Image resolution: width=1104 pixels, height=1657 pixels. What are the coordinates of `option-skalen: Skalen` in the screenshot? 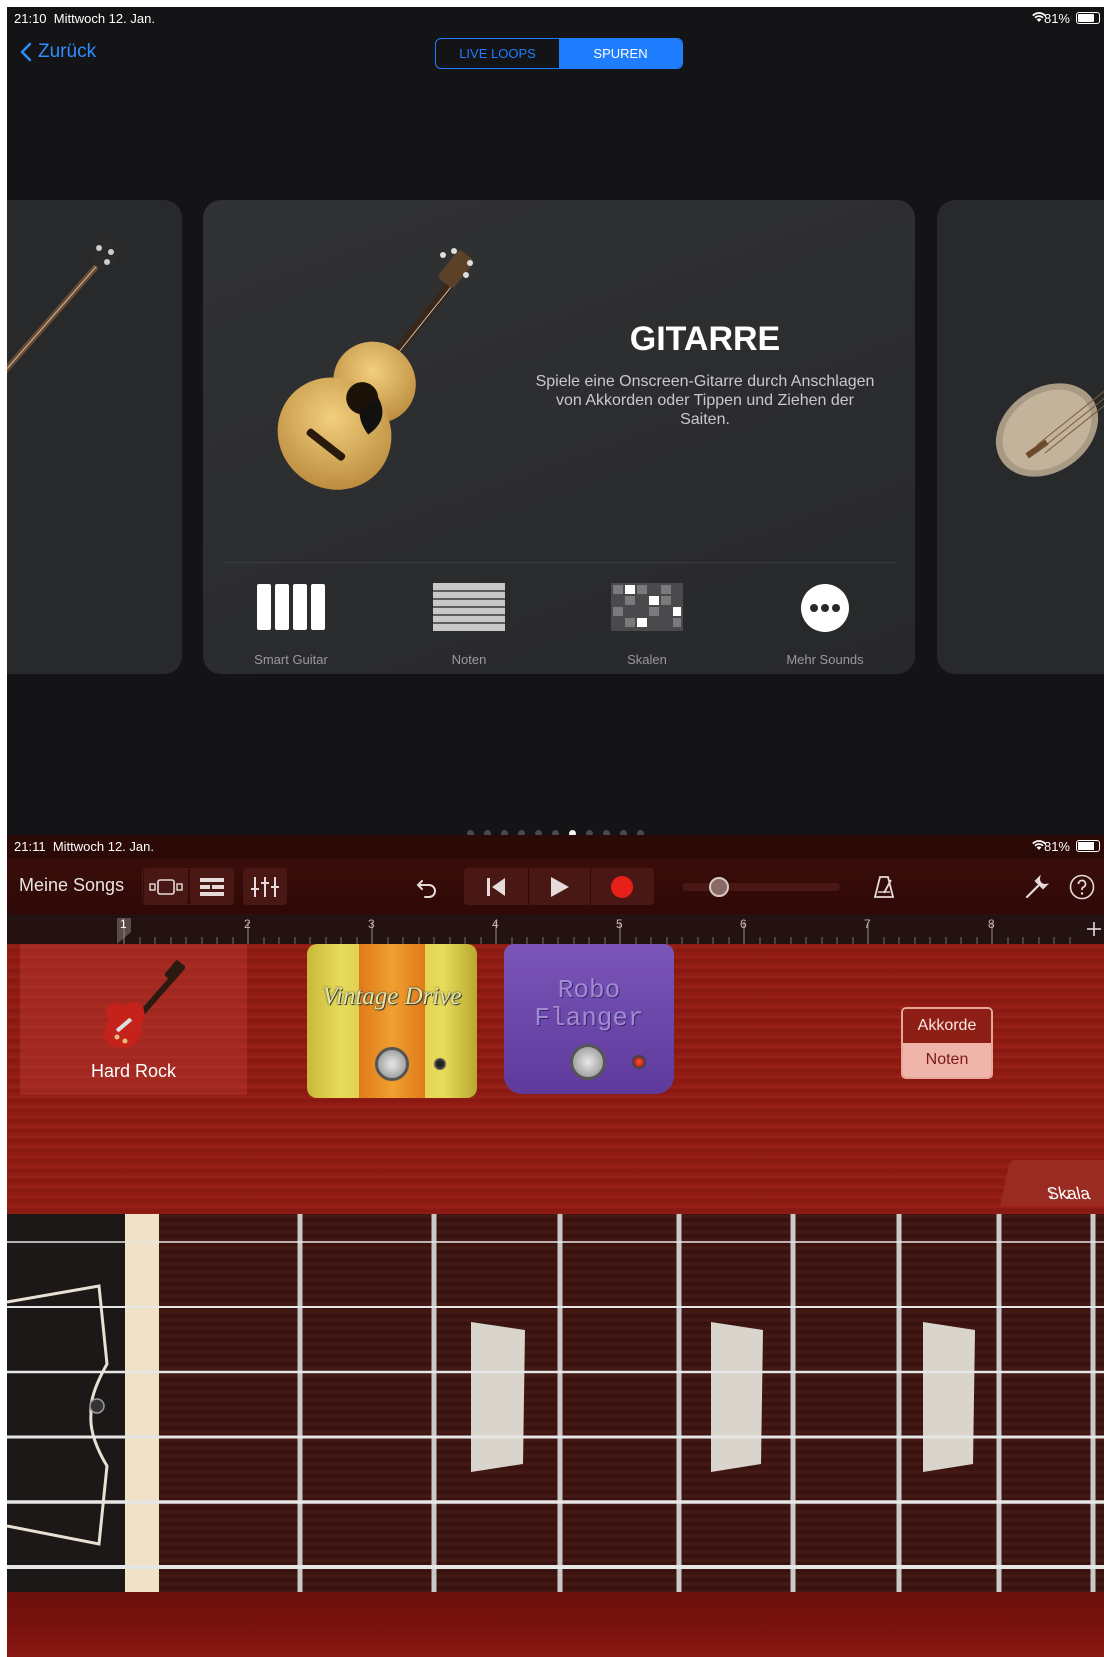 It's located at (647, 625).